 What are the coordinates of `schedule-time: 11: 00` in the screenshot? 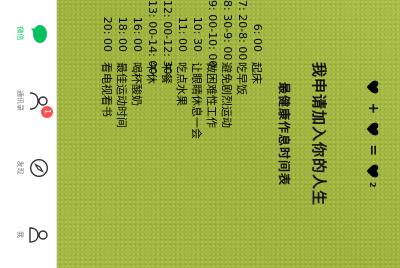 It's located at (182, 34).